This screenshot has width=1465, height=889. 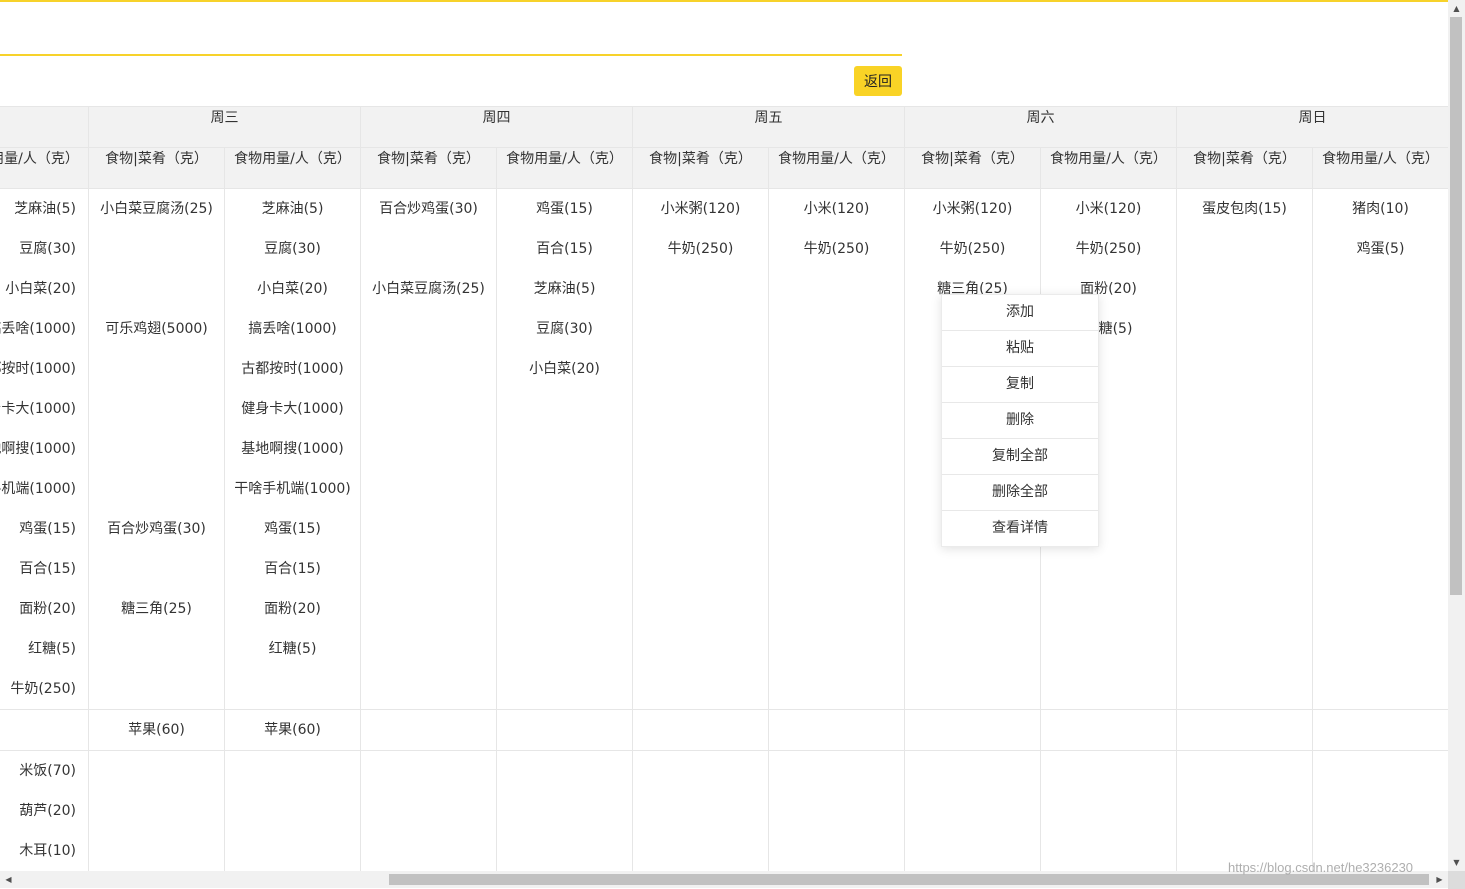 I want to click on vertical-scroll-thumb, so click(x=1456, y=306).